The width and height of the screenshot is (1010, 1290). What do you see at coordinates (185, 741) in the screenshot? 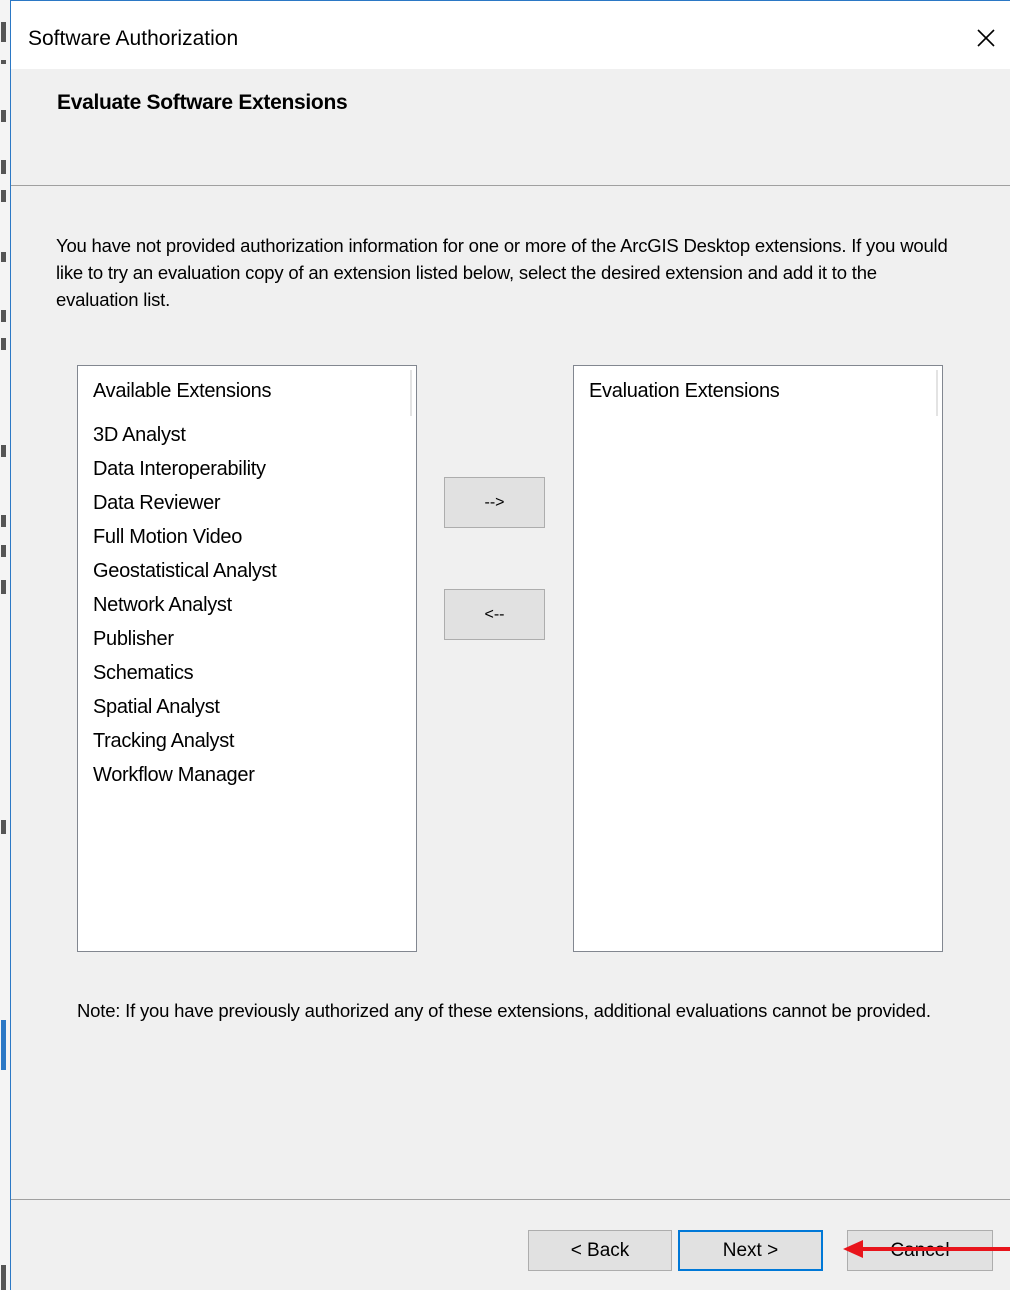
I see `list-item: Tracking Analyst` at bounding box center [185, 741].